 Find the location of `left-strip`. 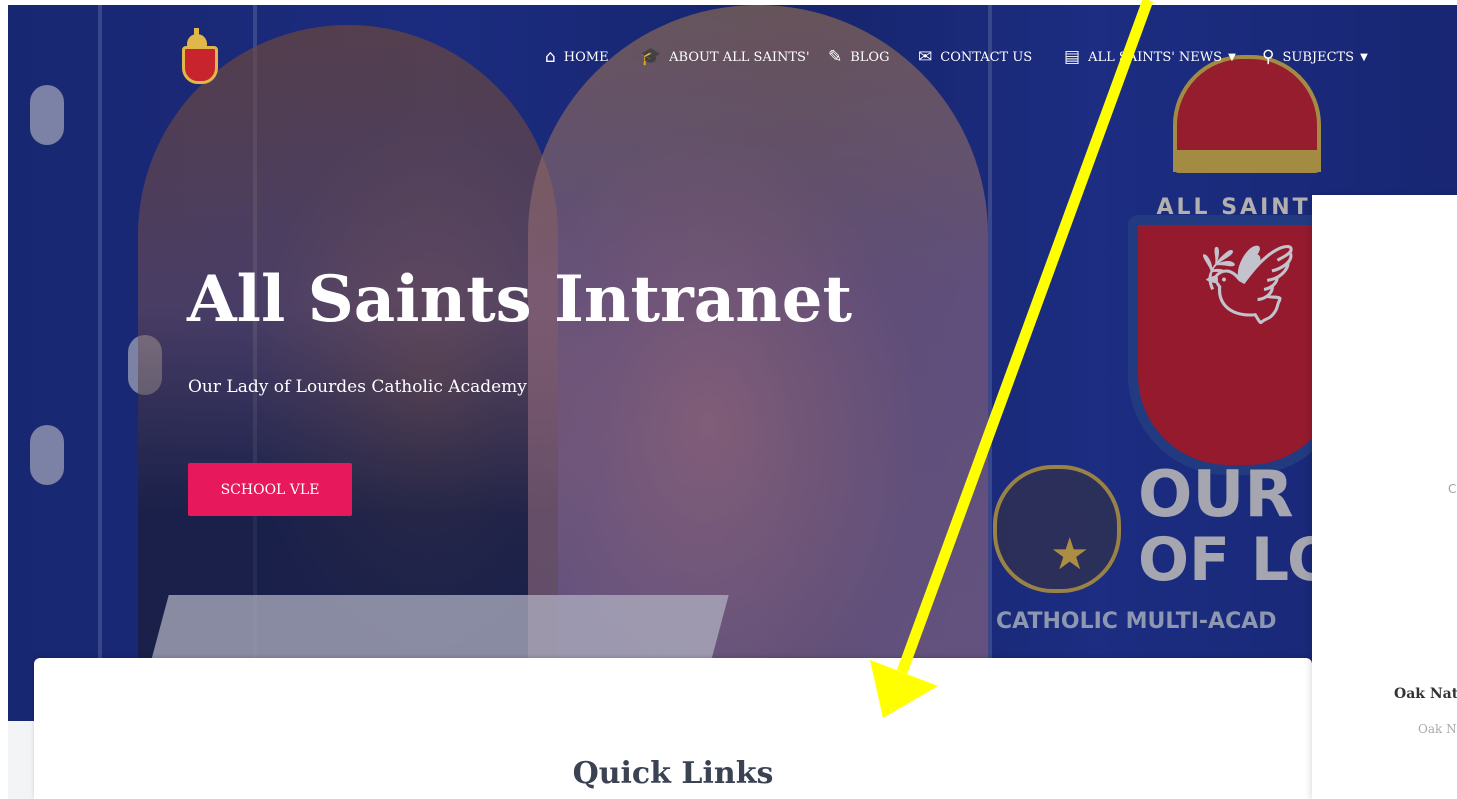

left-strip is located at coordinates (4, 399).